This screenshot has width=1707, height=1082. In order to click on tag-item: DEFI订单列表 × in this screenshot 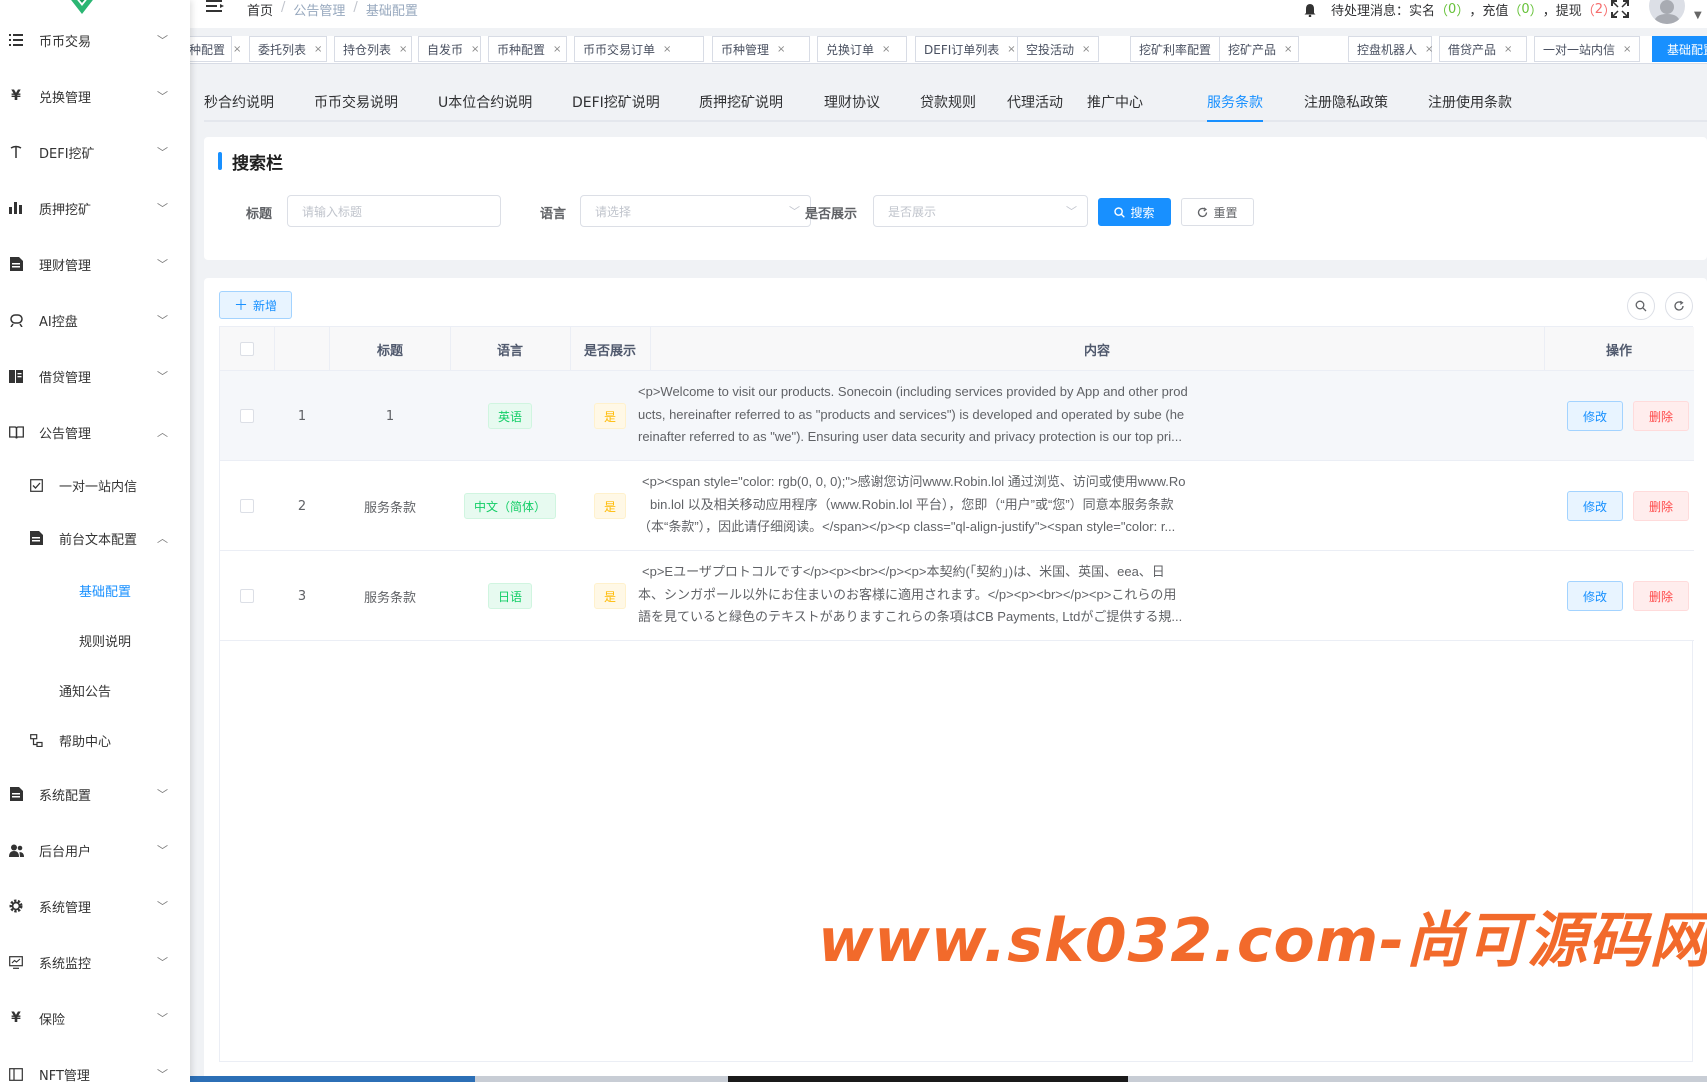, I will do `click(968, 49)`.